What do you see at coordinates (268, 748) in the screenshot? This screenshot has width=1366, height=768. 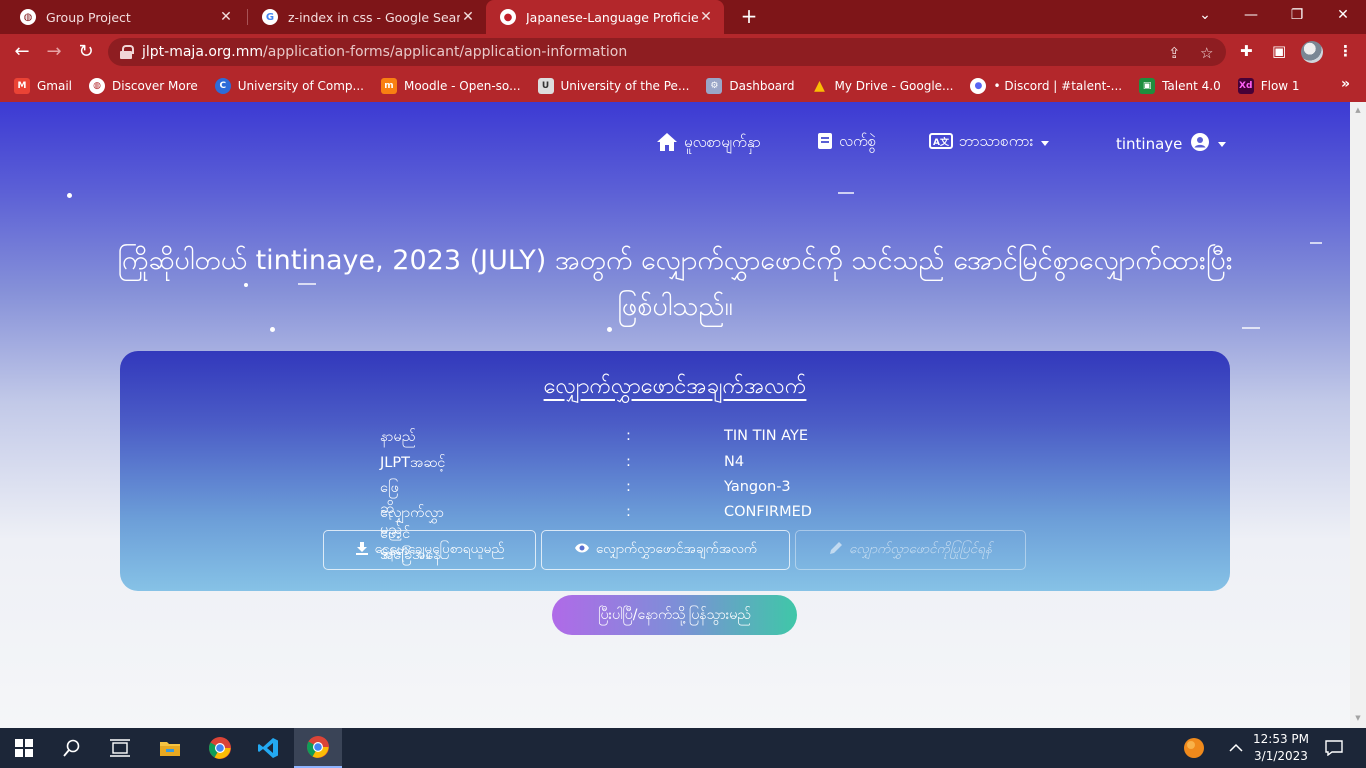 I see `vscode-icon` at bounding box center [268, 748].